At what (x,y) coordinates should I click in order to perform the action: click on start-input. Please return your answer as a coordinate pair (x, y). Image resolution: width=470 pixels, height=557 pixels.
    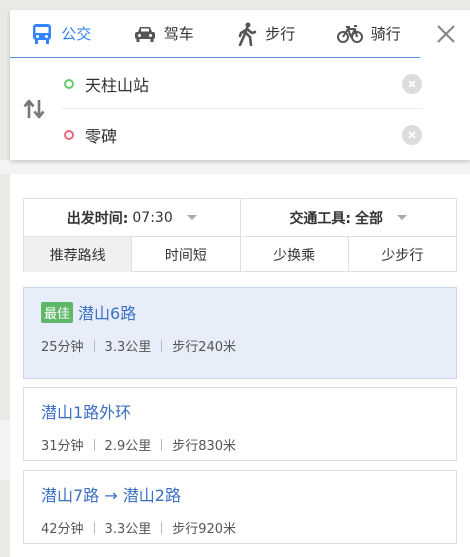
    Looking at the image, I should click on (230, 83).